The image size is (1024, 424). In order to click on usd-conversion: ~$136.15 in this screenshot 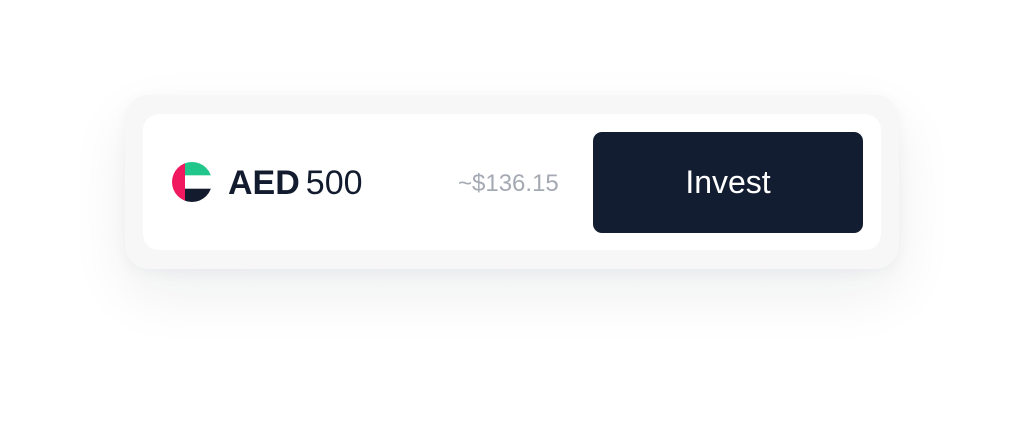, I will do `click(508, 183)`.